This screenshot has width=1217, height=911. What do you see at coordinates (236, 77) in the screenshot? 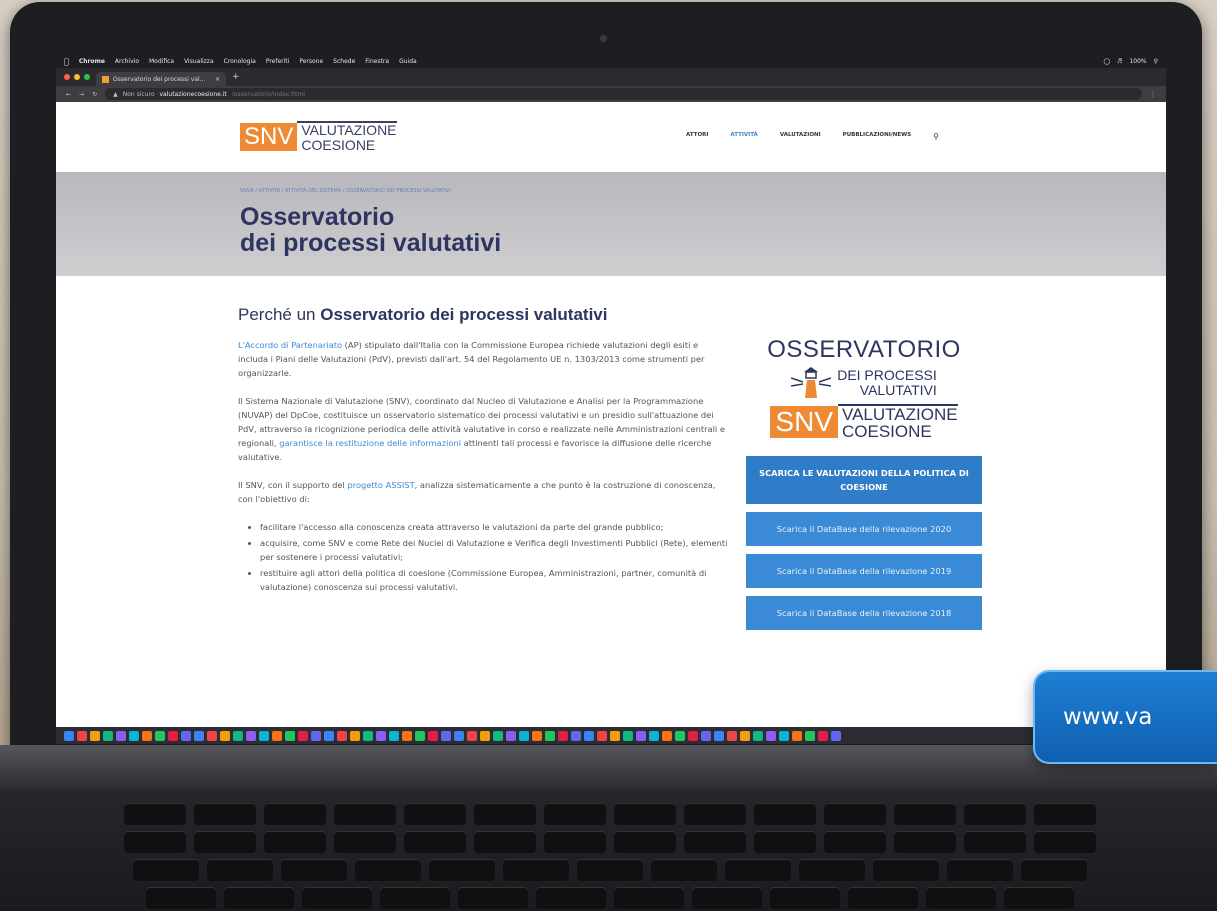
I see `new-tab-icon: +` at bounding box center [236, 77].